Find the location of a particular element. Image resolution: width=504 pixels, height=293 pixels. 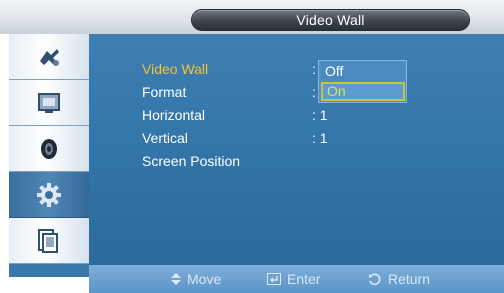

enter-icon is located at coordinates (274, 279).